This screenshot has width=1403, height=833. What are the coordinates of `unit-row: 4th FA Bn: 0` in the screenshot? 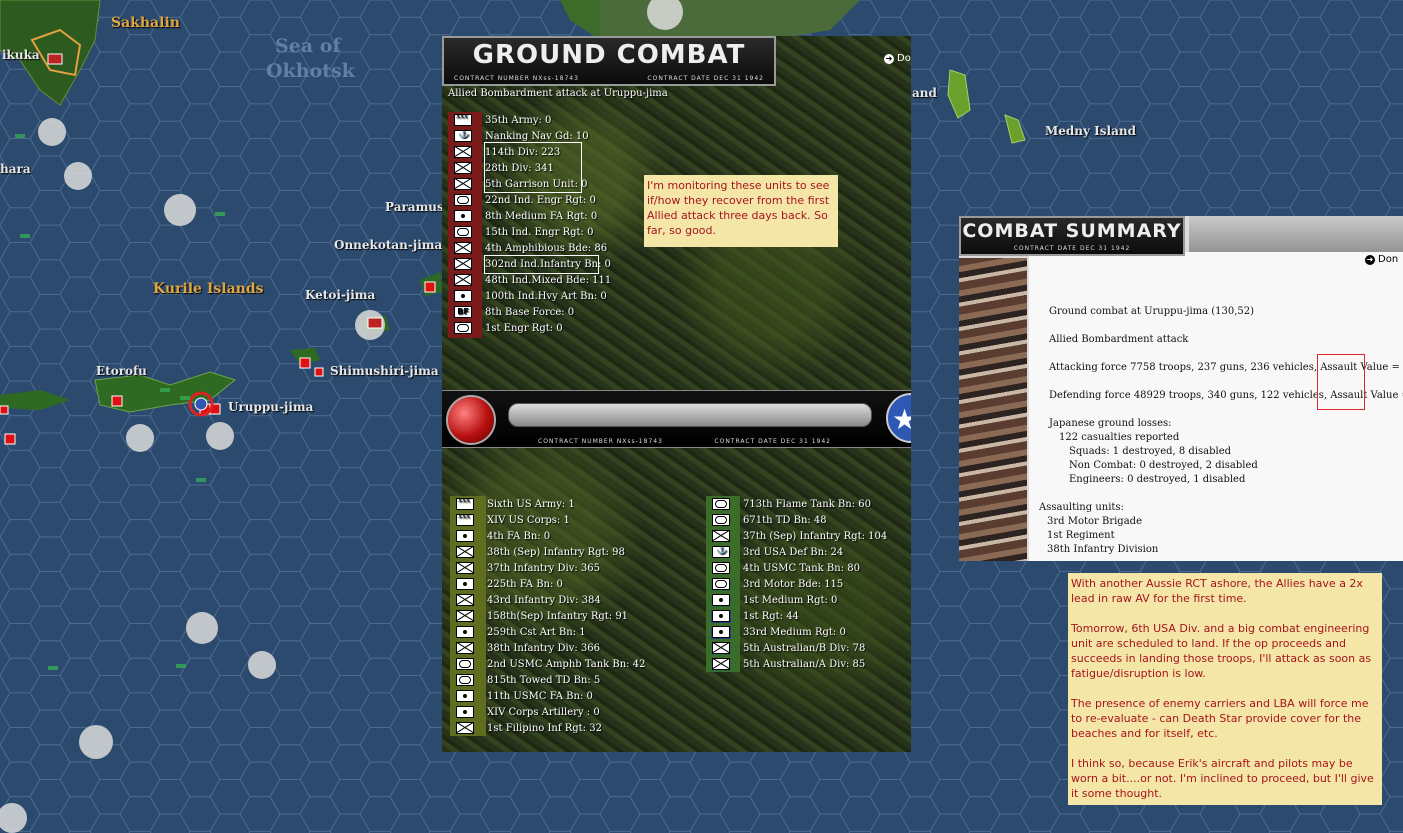 It's located at (502, 536).